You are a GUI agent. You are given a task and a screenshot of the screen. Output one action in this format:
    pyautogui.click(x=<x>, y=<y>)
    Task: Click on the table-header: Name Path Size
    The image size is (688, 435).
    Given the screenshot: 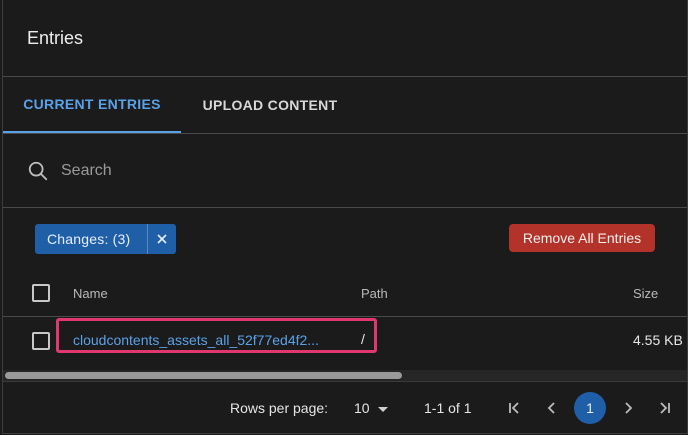 What is the action you would take?
    pyautogui.click(x=345, y=293)
    